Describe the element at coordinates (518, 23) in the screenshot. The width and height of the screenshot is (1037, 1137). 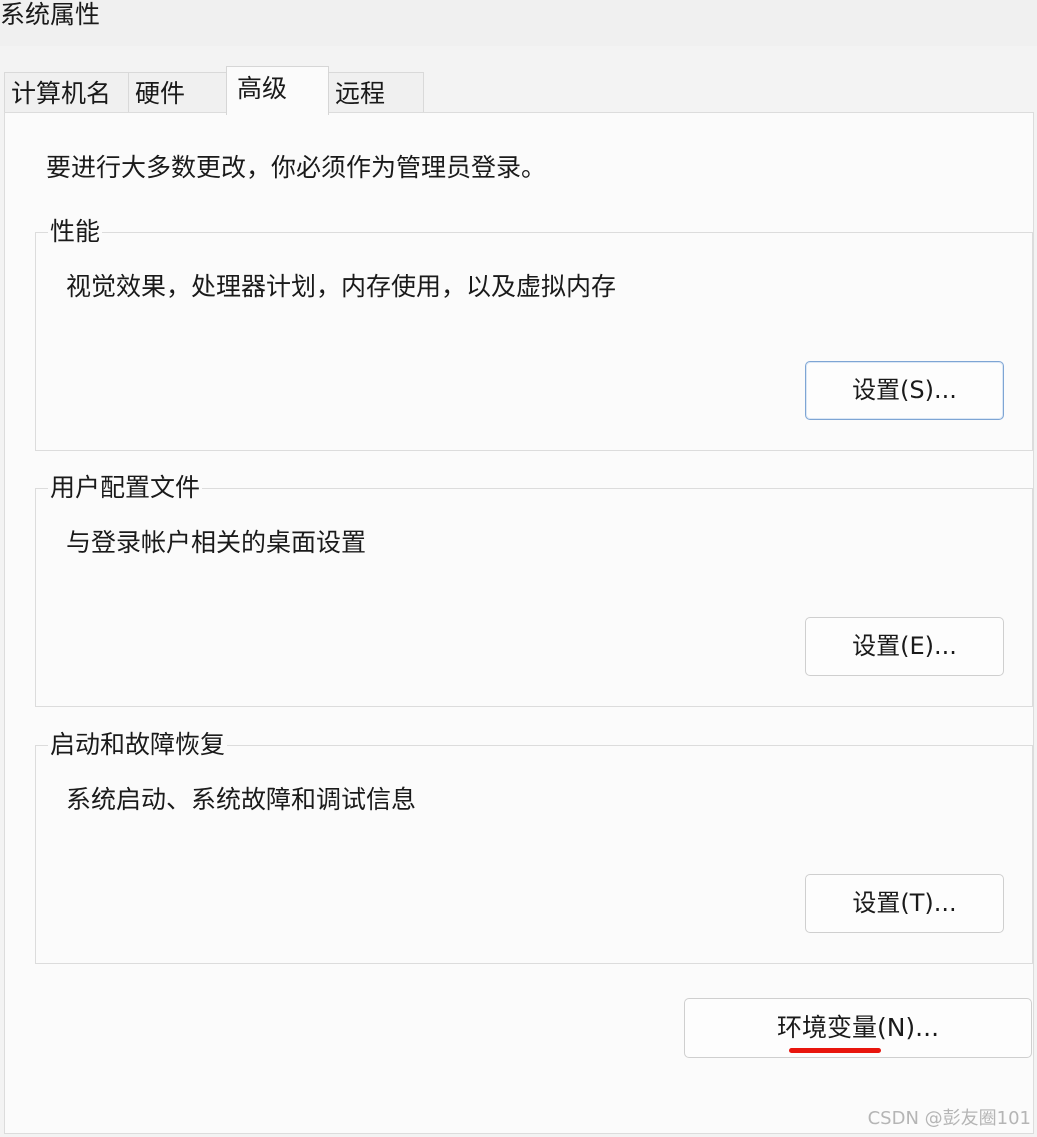
I see `title-bar: 系统属性` at that location.